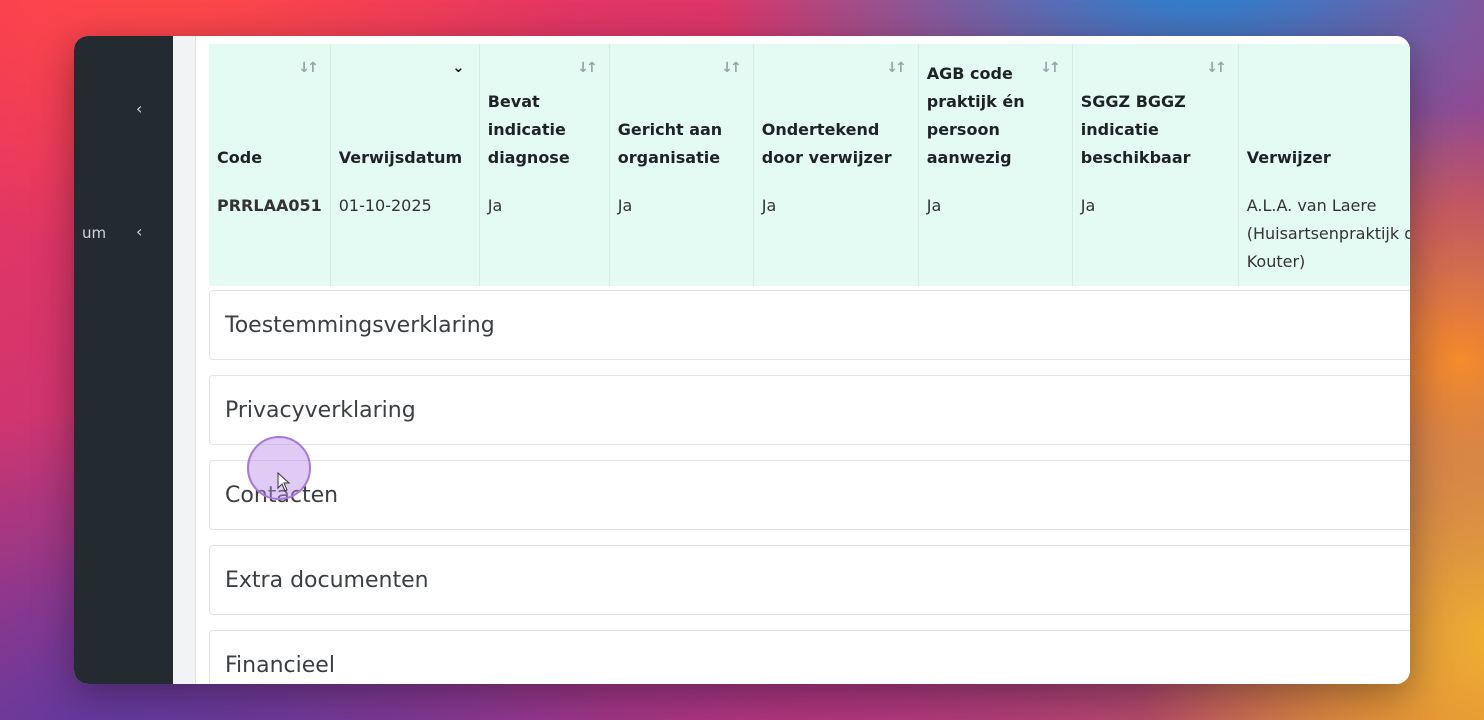  What do you see at coordinates (809, 580) in the screenshot?
I see `panel-extra-documenten: Extra documenten` at bounding box center [809, 580].